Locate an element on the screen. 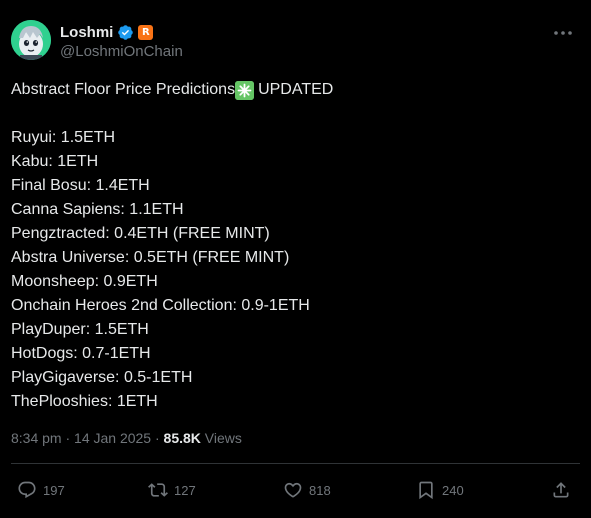 Image resolution: width=591 pixels, height=518 pixels. headline-text: Abstract Floor Price Predictions is located at coordinates (123, 89).